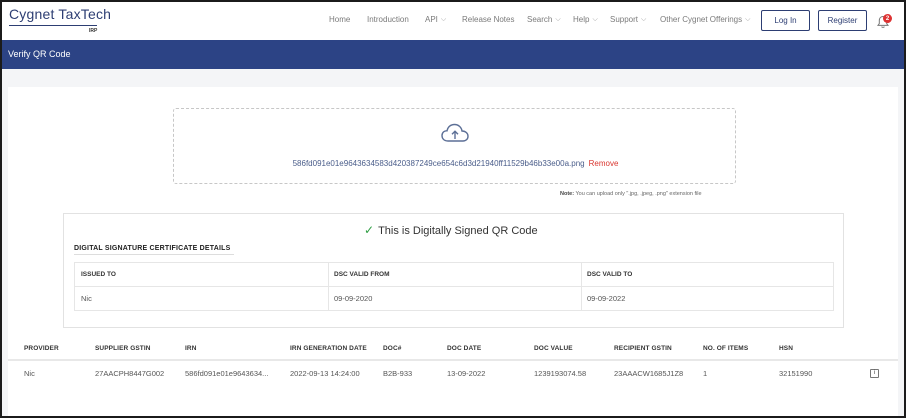 This screenshot has height=418, width=906. What do you see at coordinates (785, 20) in the screenshot?
I see `login-button: Log In` at bounding box center [785, 20].